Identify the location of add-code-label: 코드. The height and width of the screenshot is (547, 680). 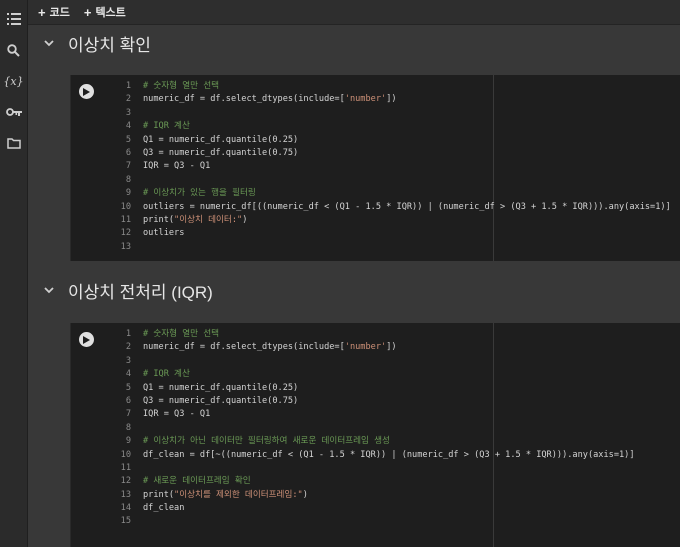
(59, 13).